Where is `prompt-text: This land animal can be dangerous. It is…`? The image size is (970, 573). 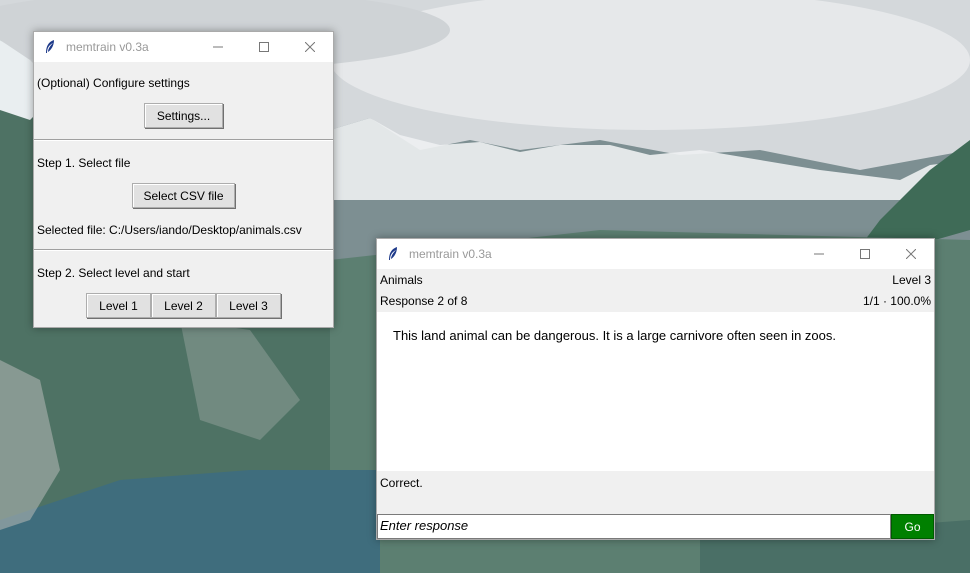 prompt-text: This land animal can be dangerous. It is… is located at coordinates (614, 335).